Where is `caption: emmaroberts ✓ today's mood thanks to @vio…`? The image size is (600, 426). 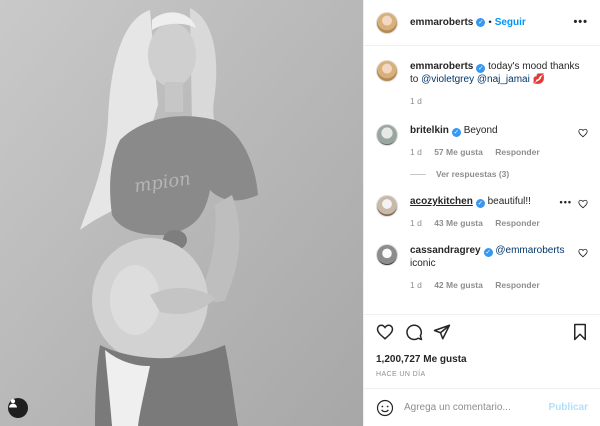
caption: emmaroberts ✓ today's mood thanks to @vio… is located at coordinates (482, 84).